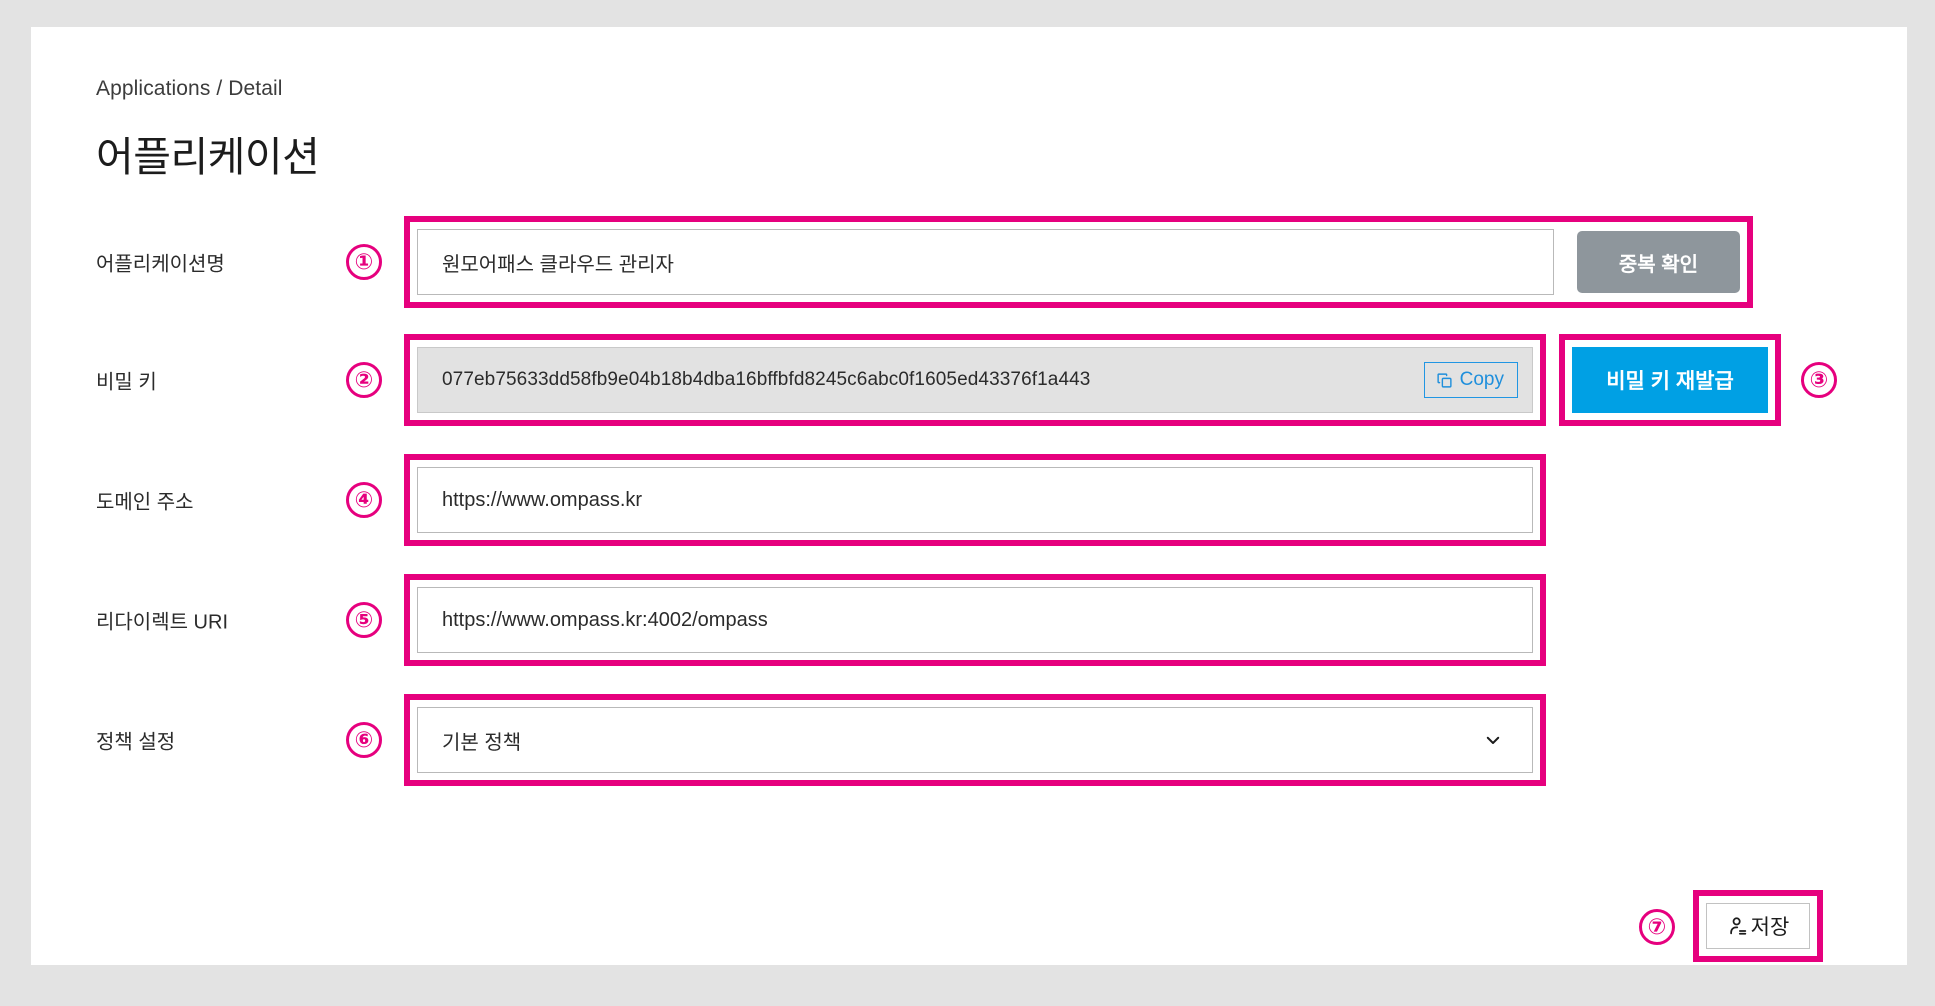 This screenshot has height=1006, width=1935. What do you see at coordinates (160, 264) in the screenshot?
I see `label-app-name: 어플리케이션명` at bounding box center [160, 264].